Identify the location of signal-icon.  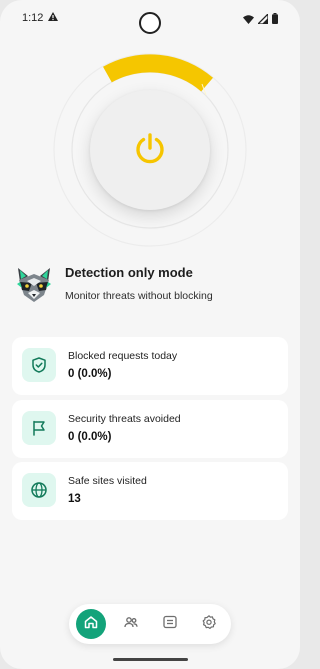
(262, 20).